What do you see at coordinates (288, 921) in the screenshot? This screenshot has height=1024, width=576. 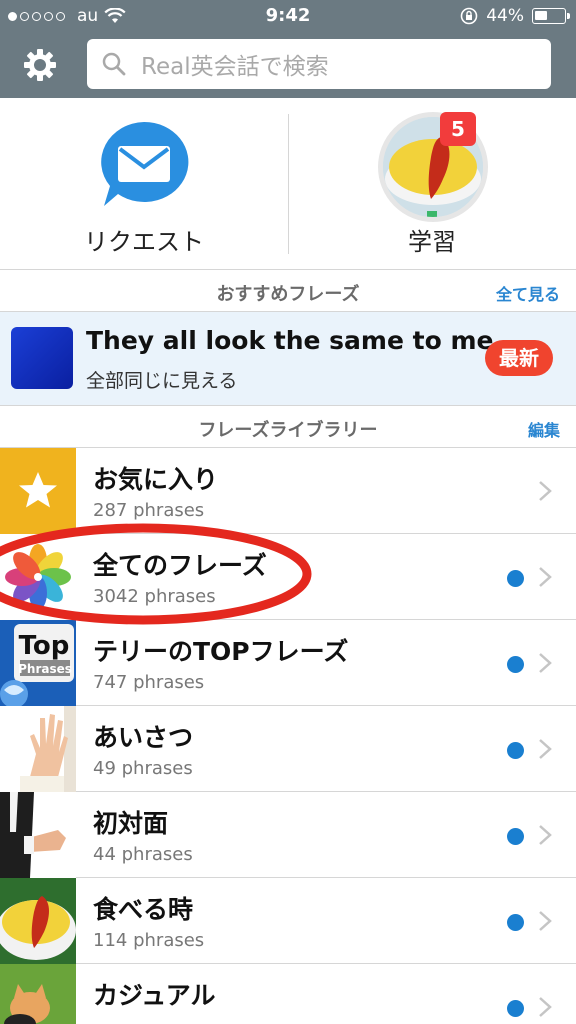 I see `list-item: 食べる時 114 phrases` at bounding box center [288, 921].